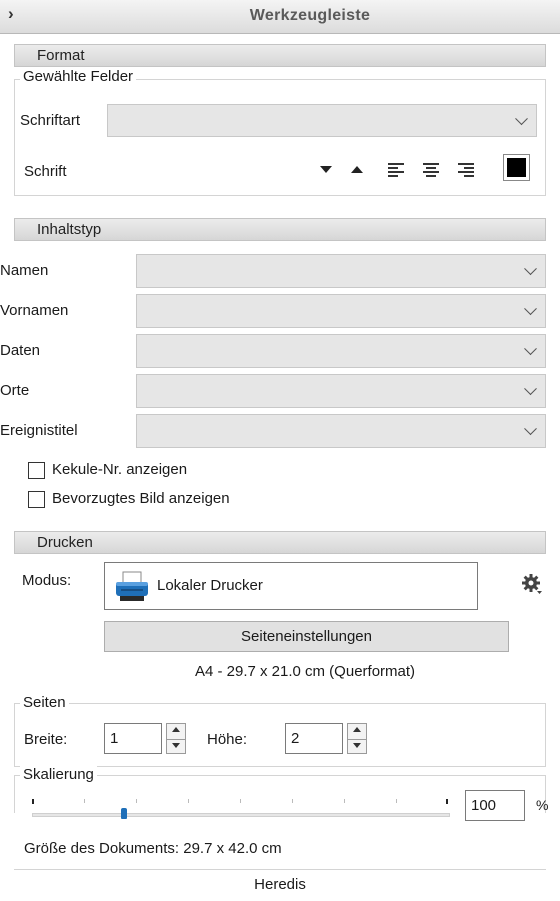 The image size is (560, 901). What do you see at coordinates (227, 739) in the screenshot?
I see `height-label: Höhe:` at bounding box center [227, 739].